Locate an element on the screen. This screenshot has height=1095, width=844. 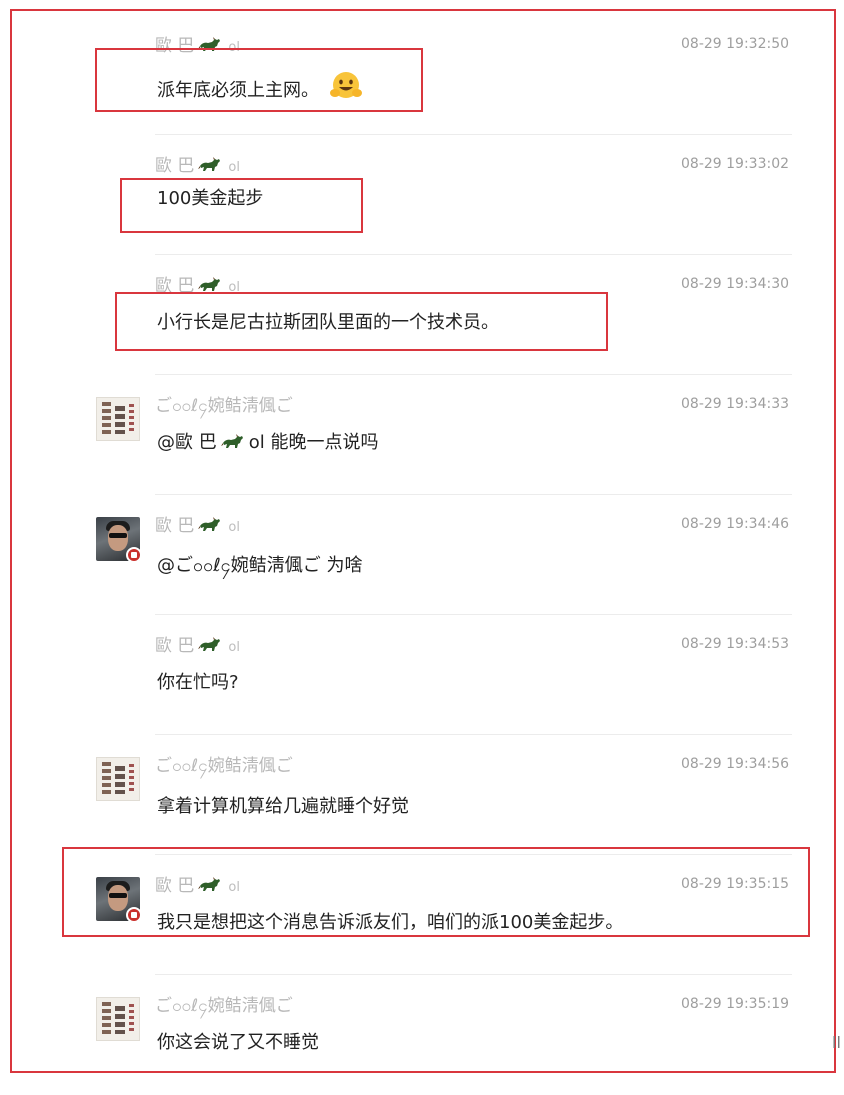
message-text: 你这会说了又不睡觉 is located at coordinates (238, 1042).